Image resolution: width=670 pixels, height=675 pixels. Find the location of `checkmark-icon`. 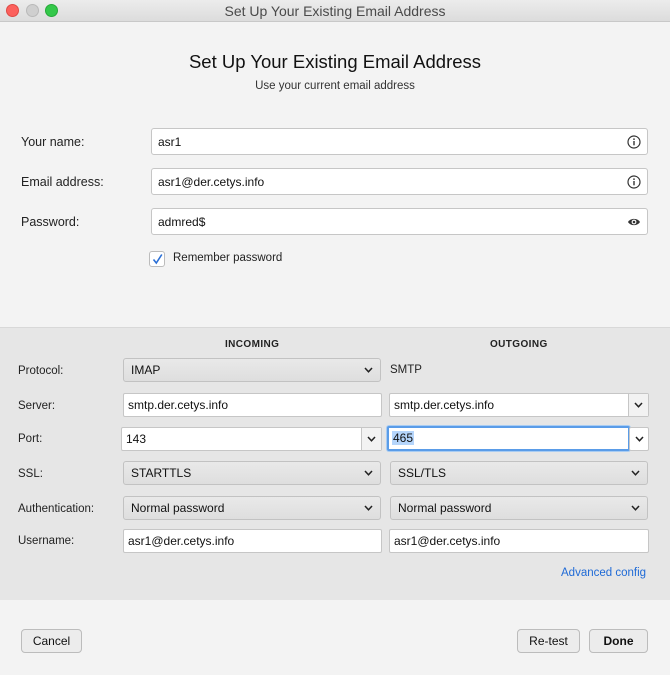

checkmark-icon is located at coordinates (157, 259).